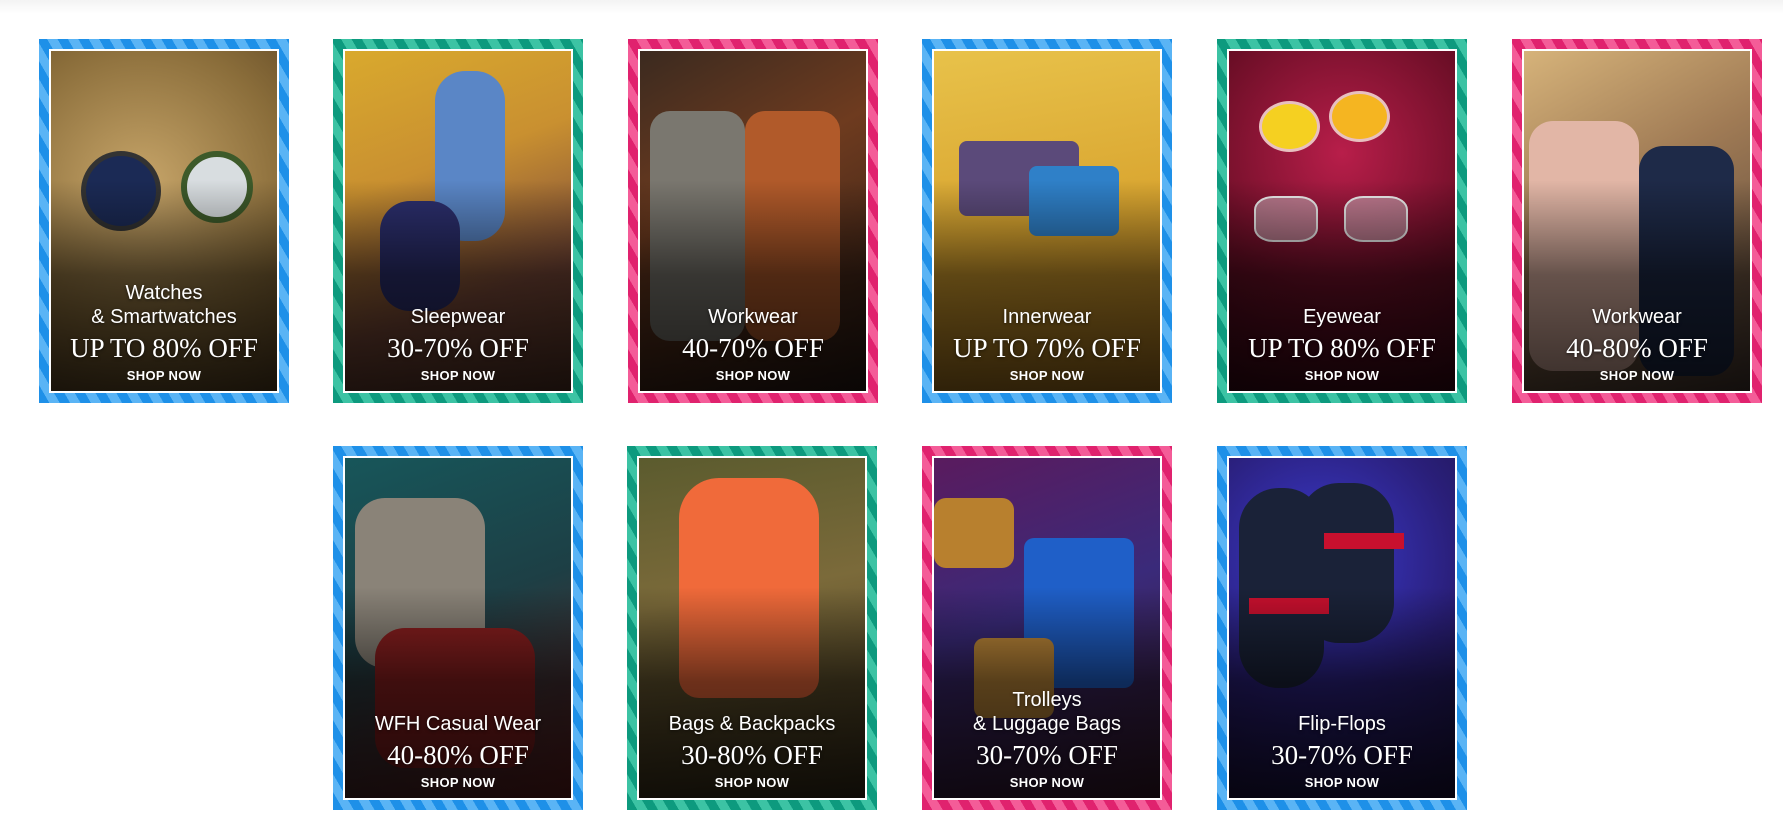 The width and height of the screenshot is (1783, 813). I want to click on card-inner: Eyewear UP TO 80% OFF SHOP NOW, so click(1342, 221).